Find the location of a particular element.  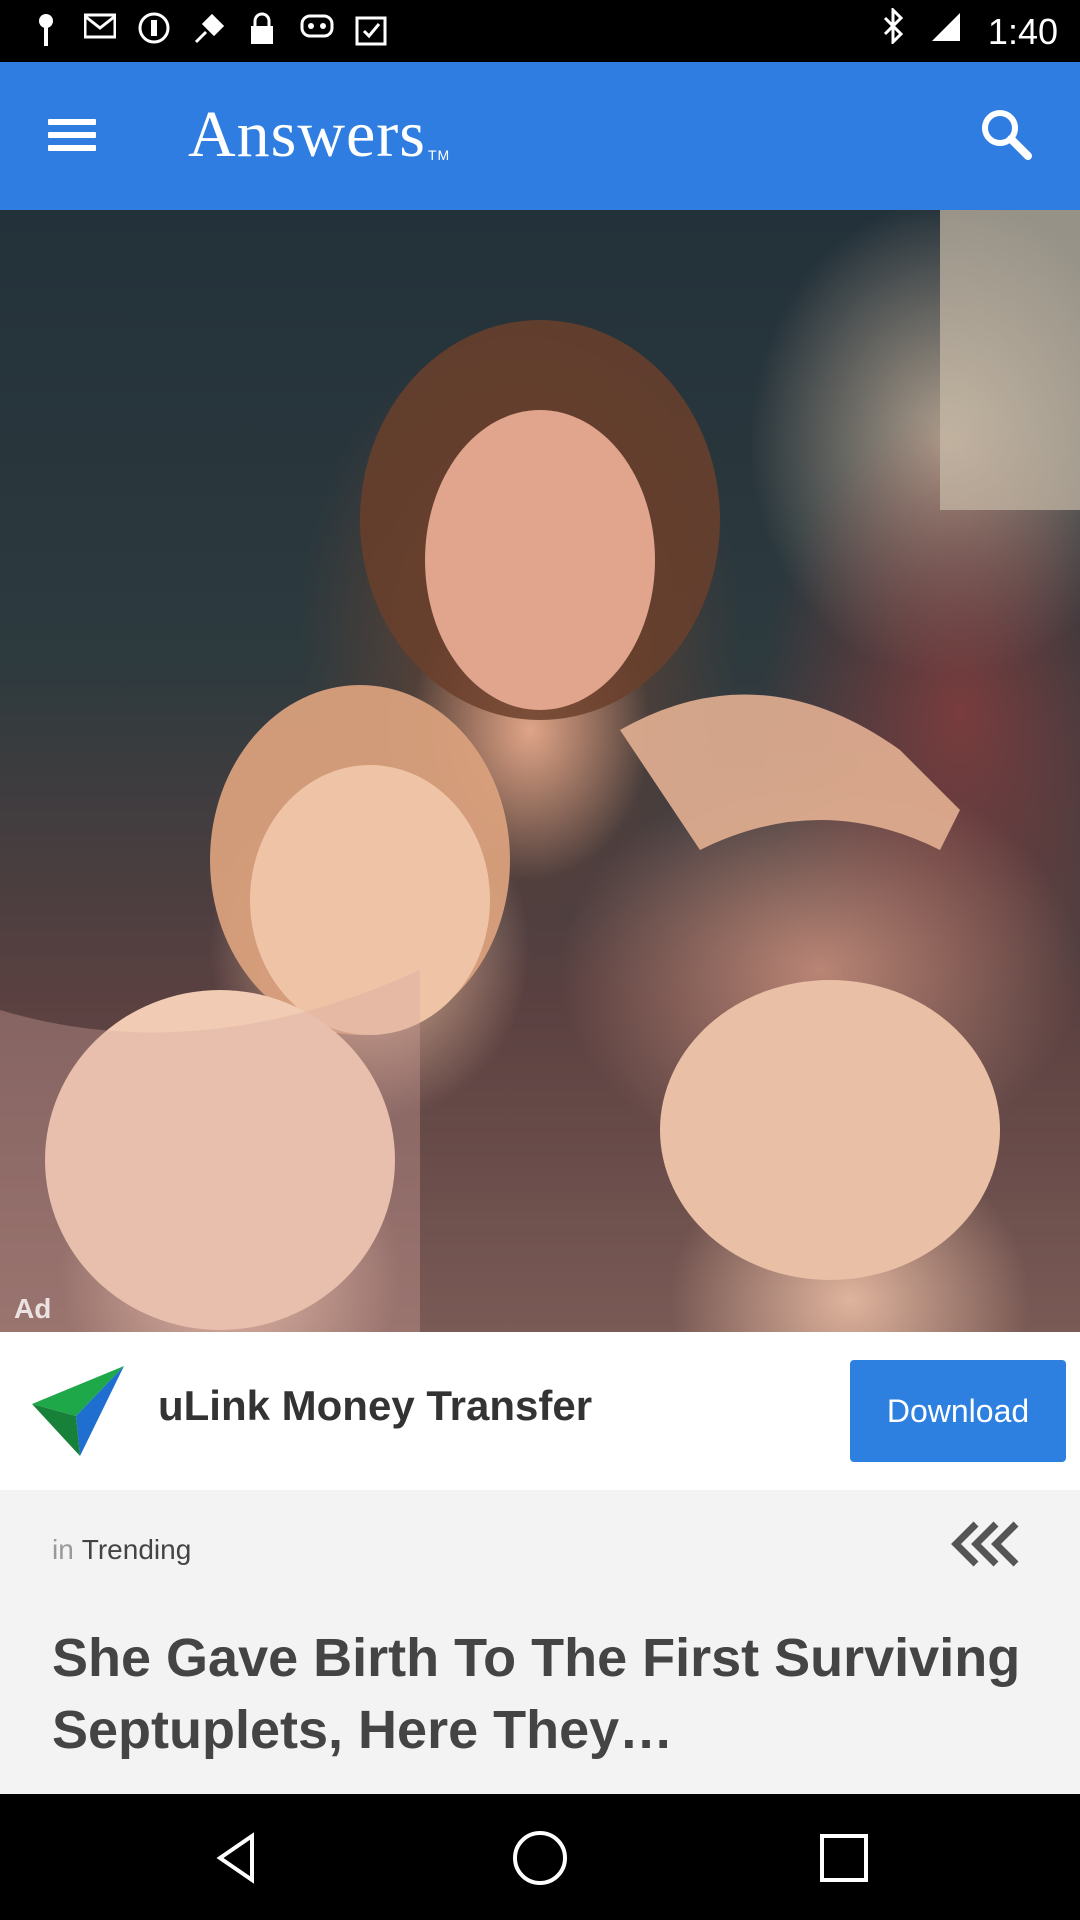

article-category: in Trending is located at coordinates (121, 1550).